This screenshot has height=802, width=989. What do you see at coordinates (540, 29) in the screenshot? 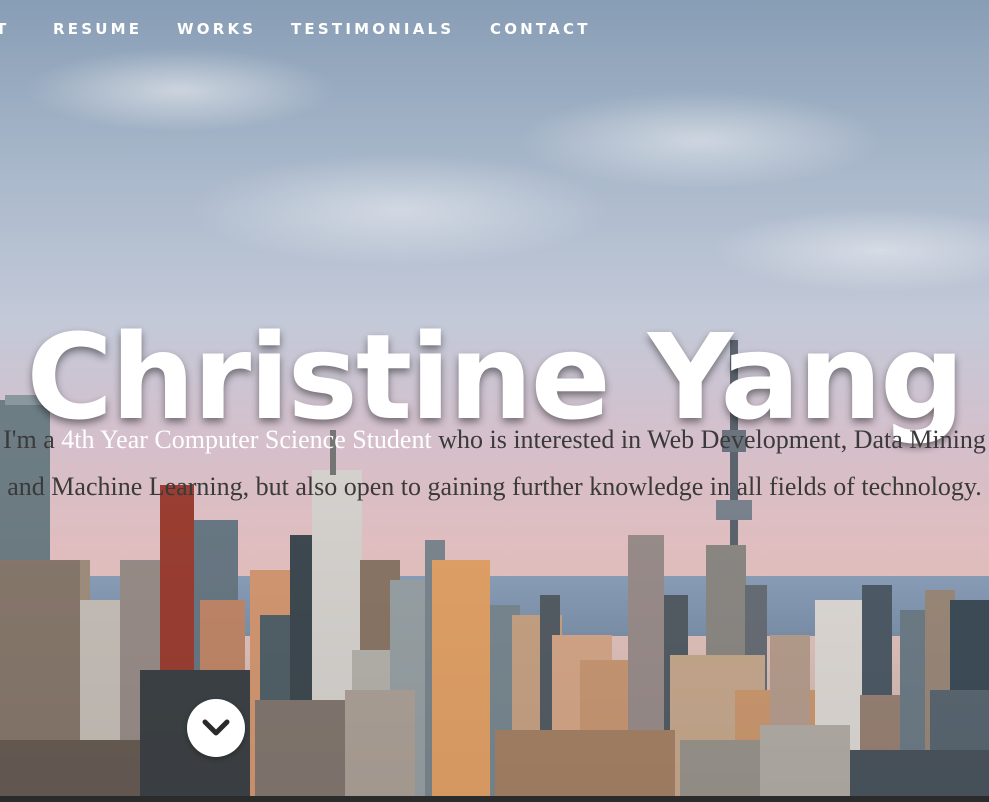
I see `nav-item-contact: CONTACT` at bounding box center [540, 29].